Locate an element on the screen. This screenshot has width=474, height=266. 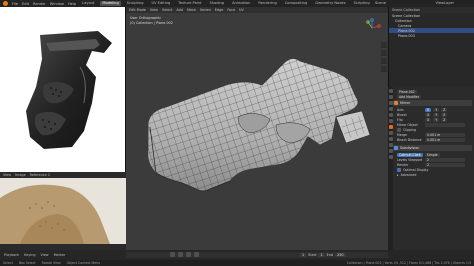
merge-distance-field: 0.001 m is located at coordinates (445, 134).